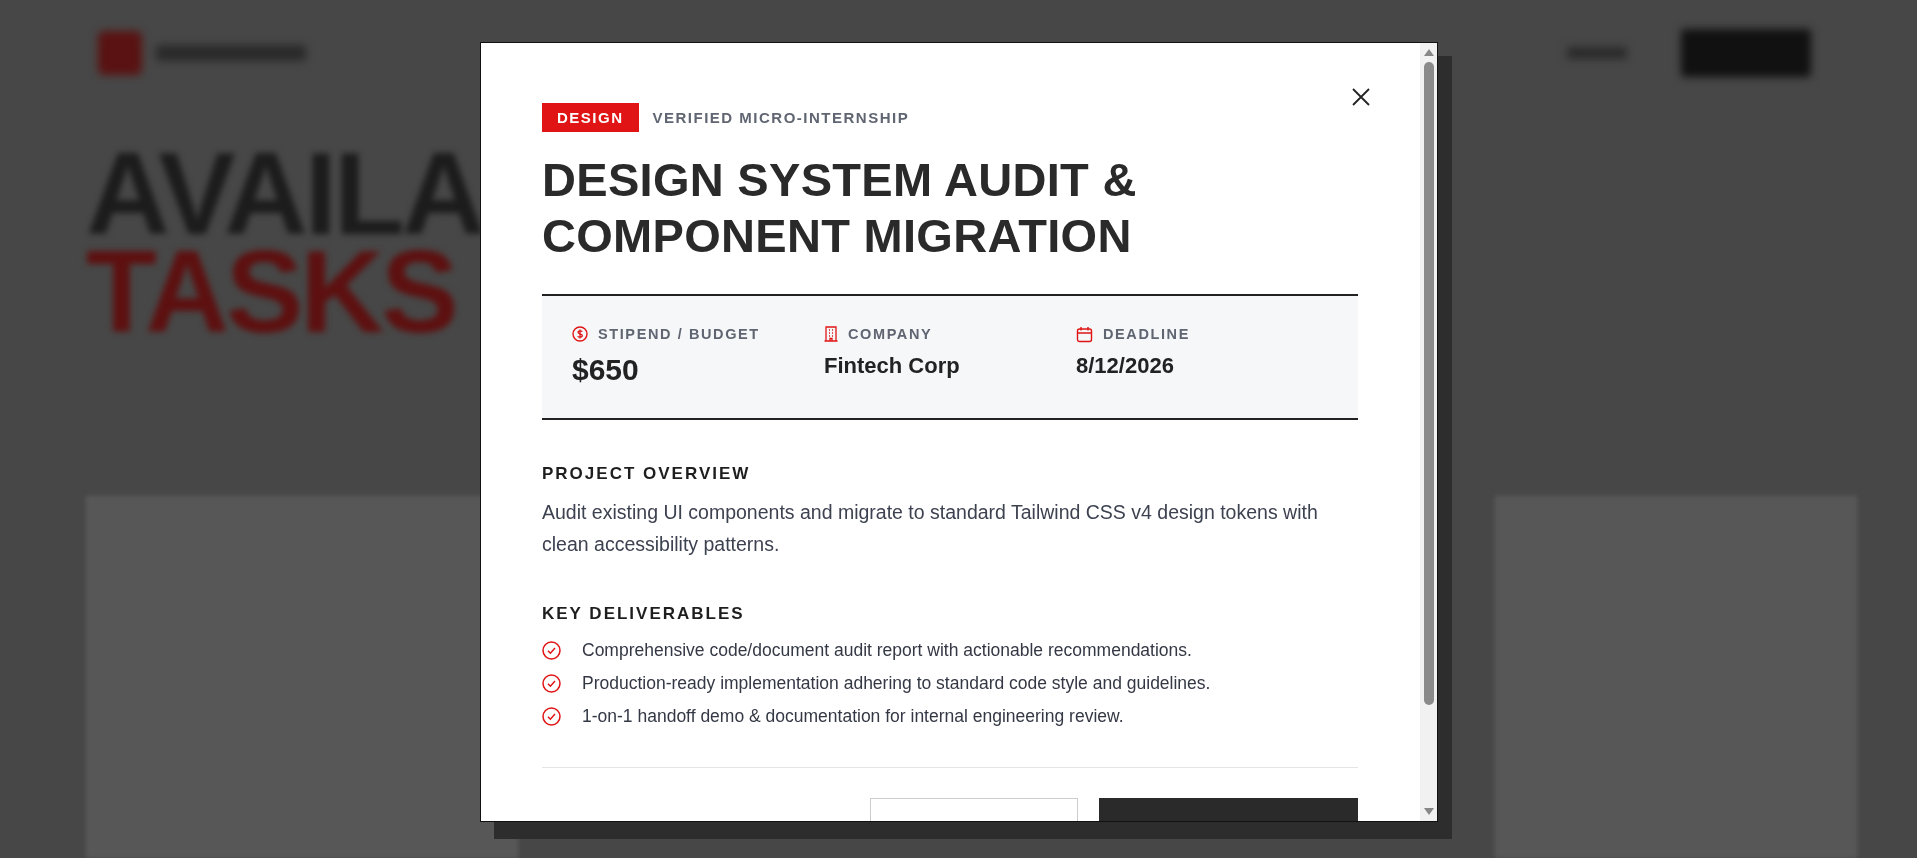 This screenshot has width=1917, height=858. What do you see at coordinates (1361, 97) in the screenshot?
I see `close-icon` at bounding box center [1361, 97].